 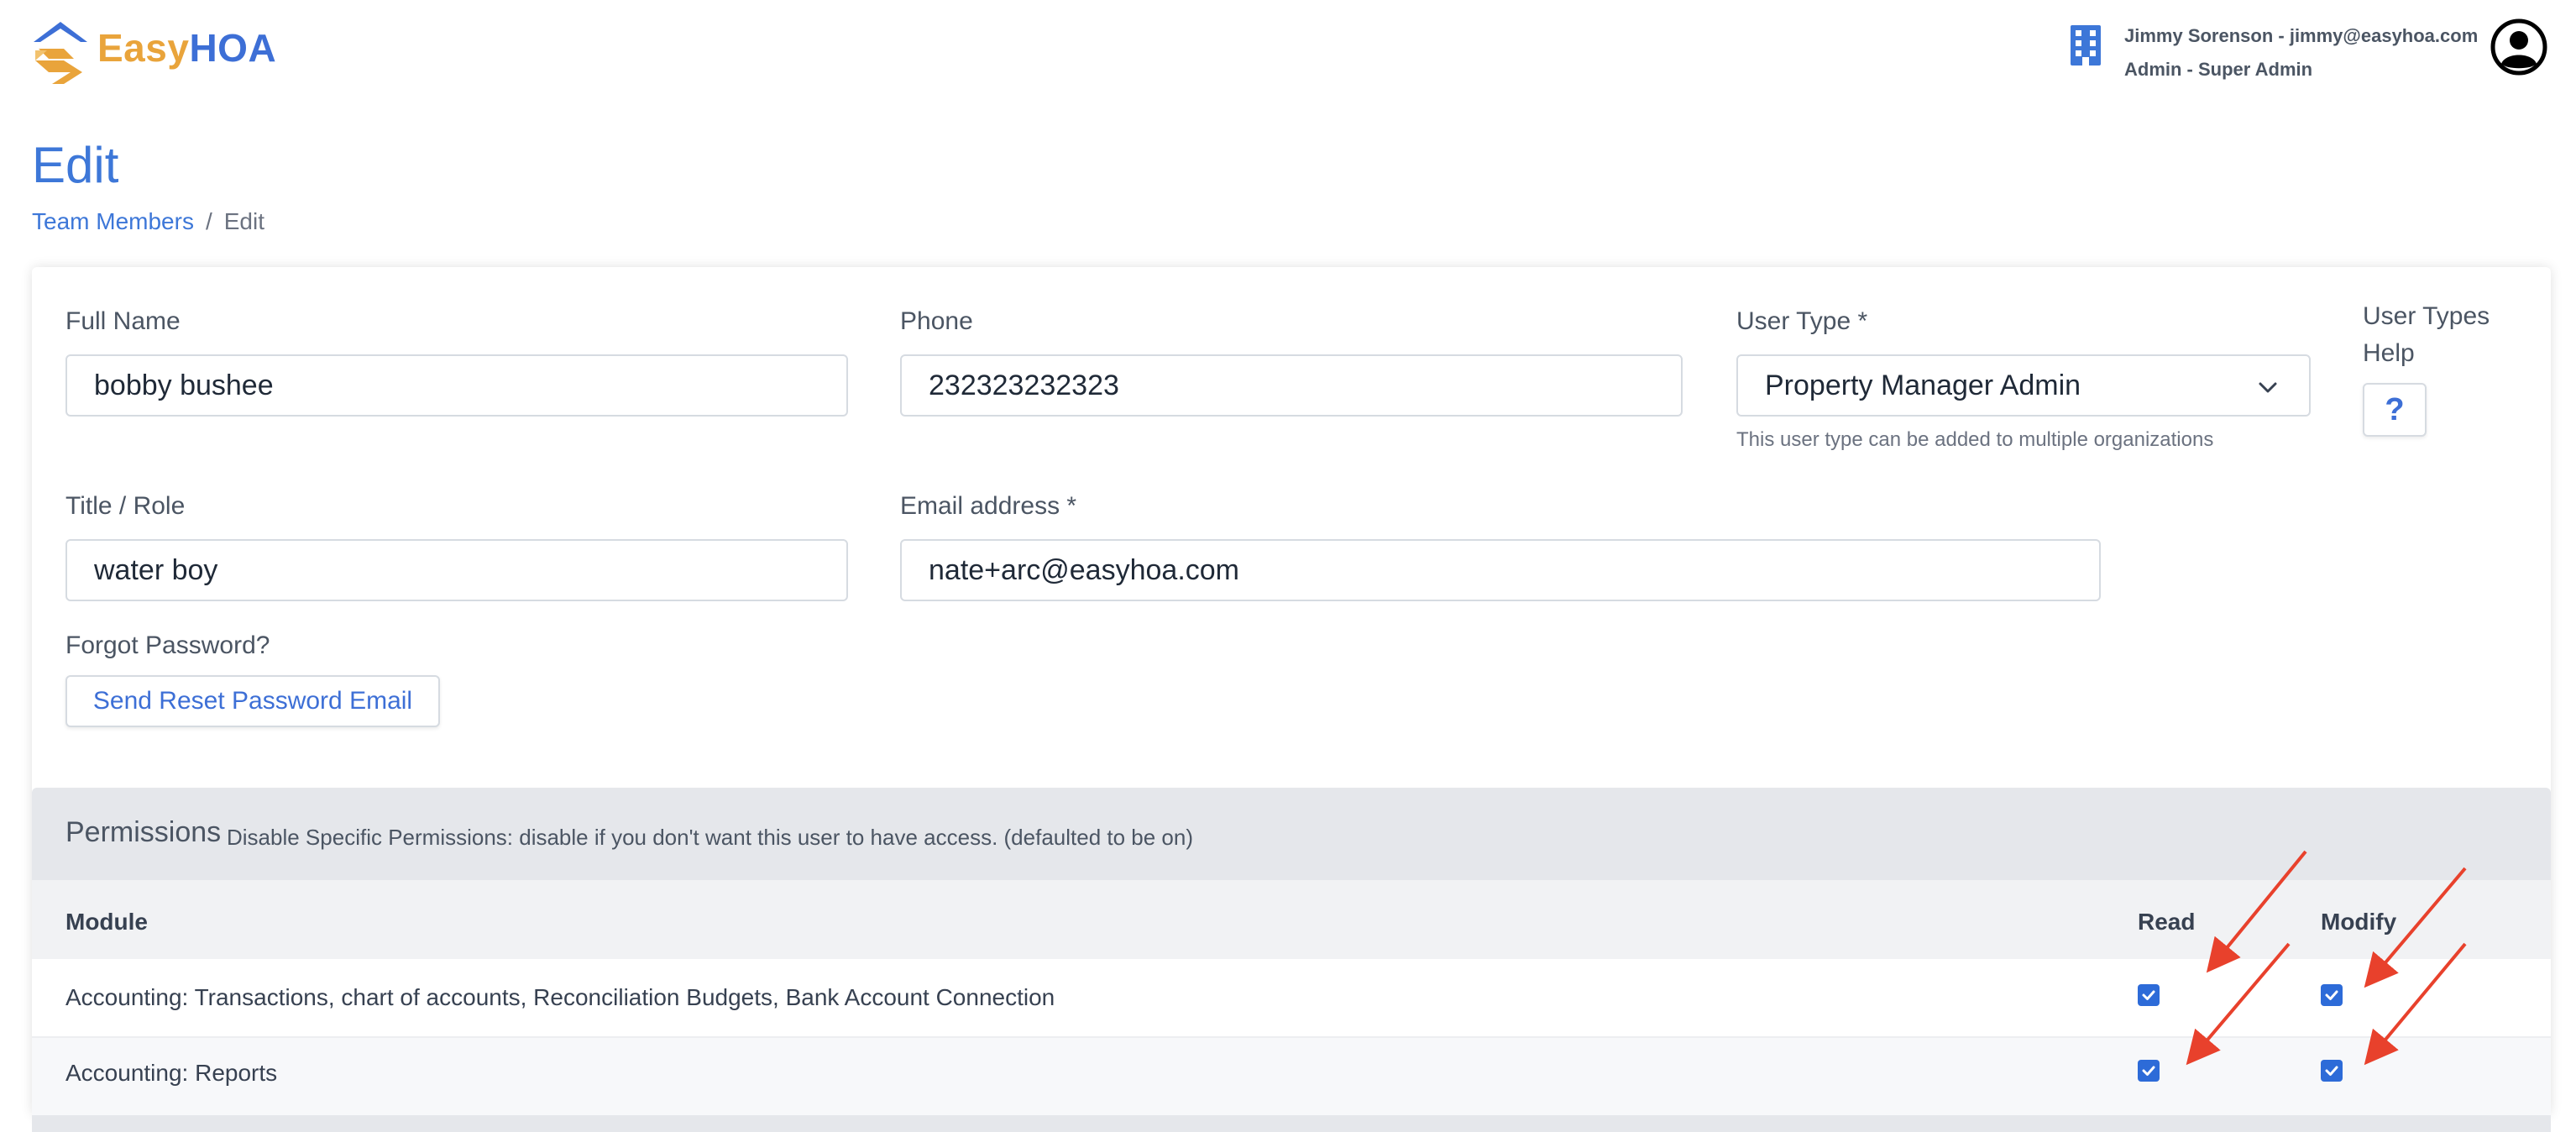 I want to click on user-avatar-icon, so click(x=2519, y=47).